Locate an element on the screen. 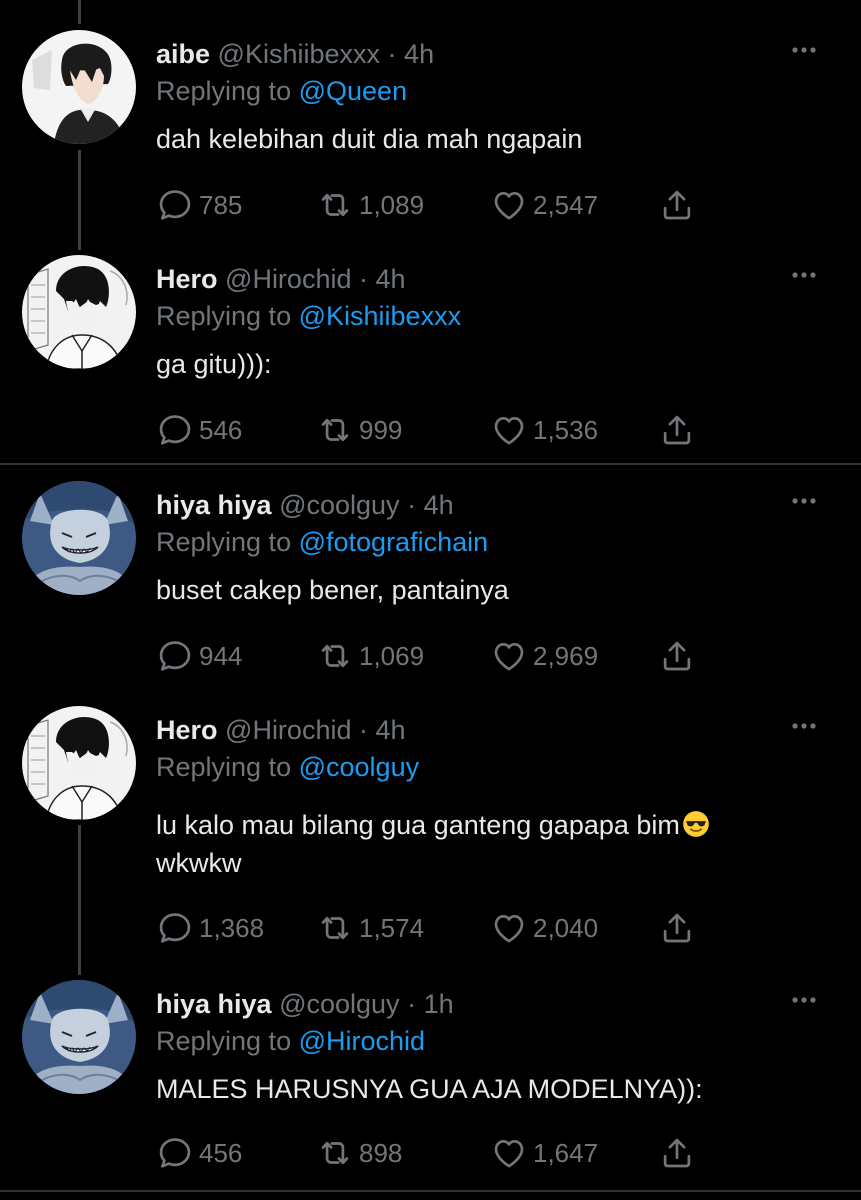 The image size is (861, 1200). retweet-button: 1,574 is located at coordinates (370, 928).